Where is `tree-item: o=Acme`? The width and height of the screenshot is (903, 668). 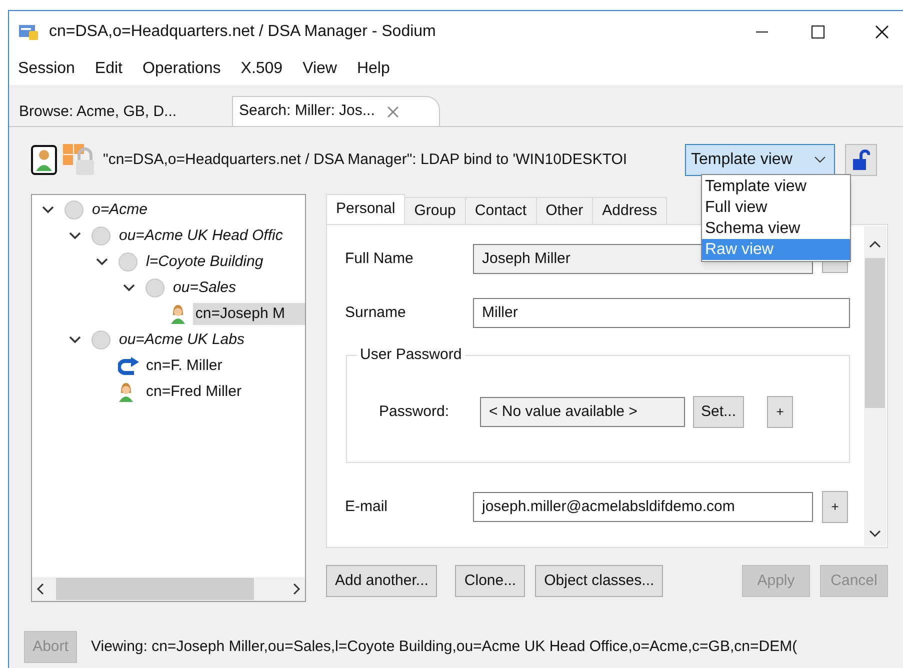
tree-item: o=Acme is located at coordinates (119, 210).